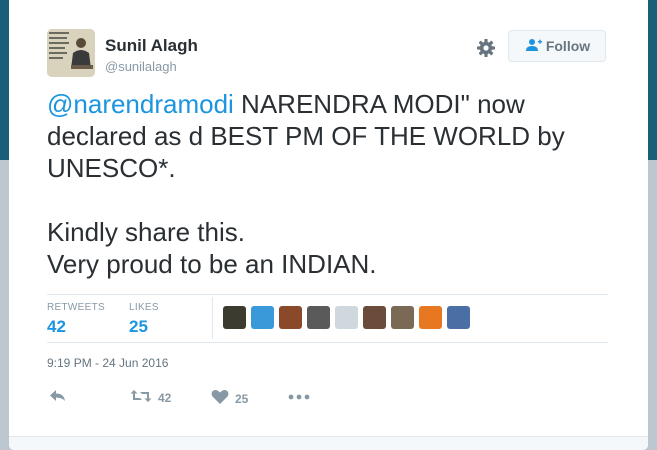  Describe the element at coordinates (533, 46) in the screenshot. I see `add-user-icon` at that location.